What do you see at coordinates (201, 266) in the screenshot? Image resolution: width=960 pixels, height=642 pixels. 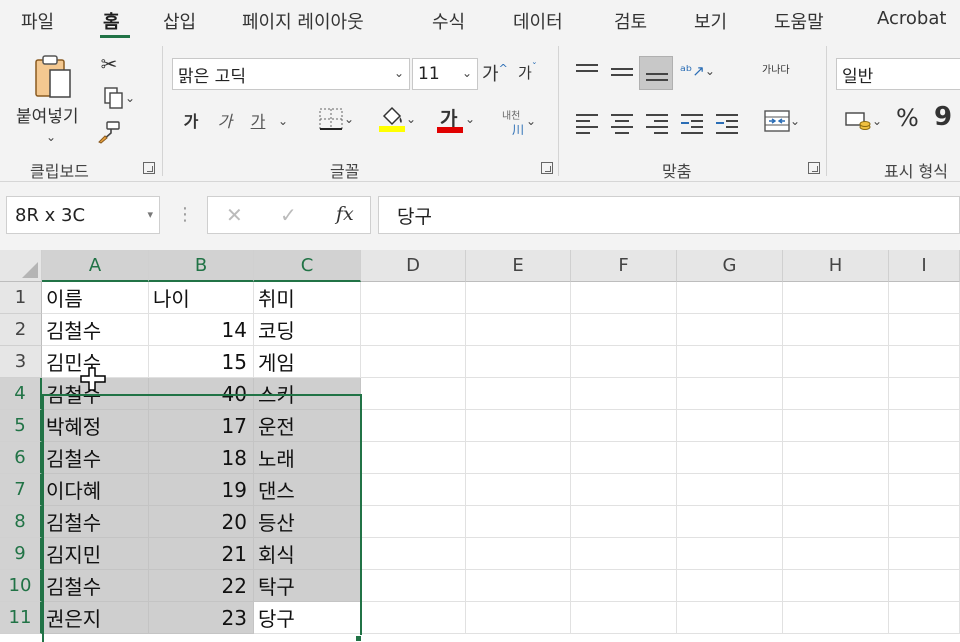 I see `column-header-b: B` at bounding box center [201, 266].